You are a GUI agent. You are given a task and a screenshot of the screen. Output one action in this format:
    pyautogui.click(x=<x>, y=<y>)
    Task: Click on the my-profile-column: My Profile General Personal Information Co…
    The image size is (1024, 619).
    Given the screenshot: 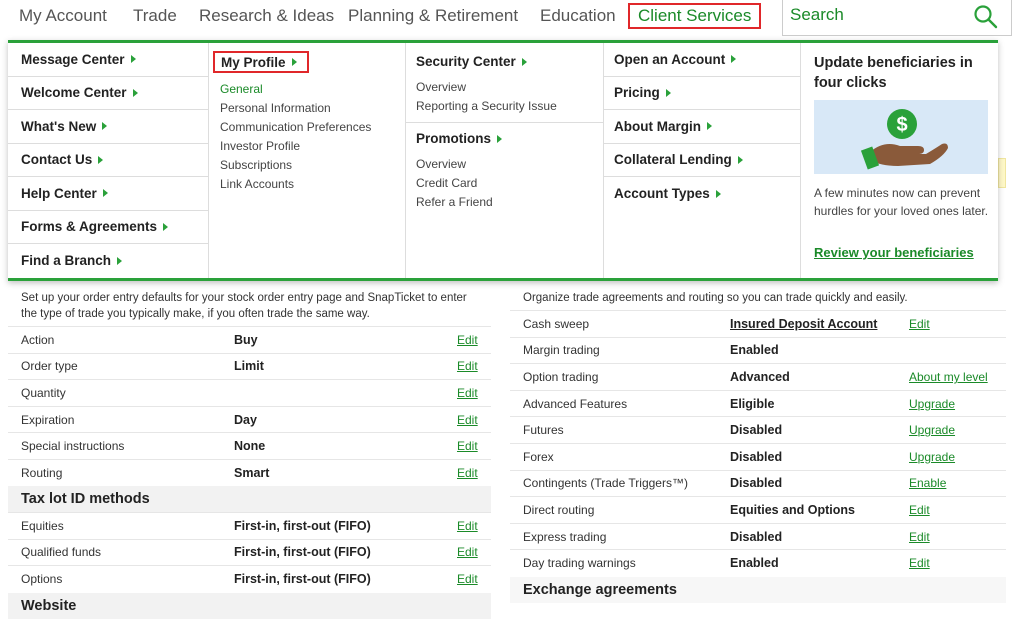 What is the action you would take?
    pyautogui.click(x=307, y=160)
    